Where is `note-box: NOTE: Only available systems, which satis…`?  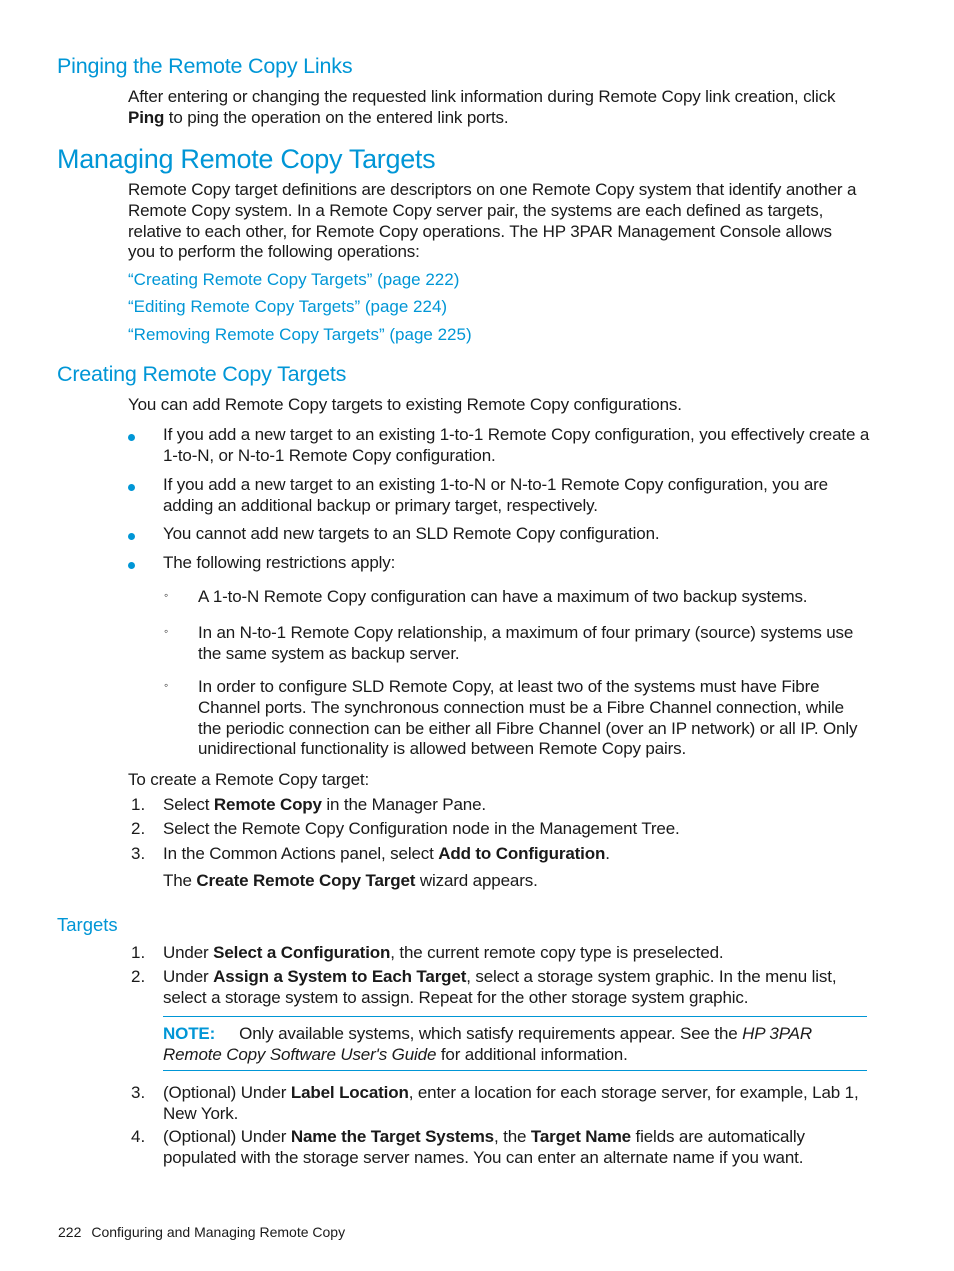 note-box: NOTE: Only available systems, which satis… is located at coordinates (518, 1045).